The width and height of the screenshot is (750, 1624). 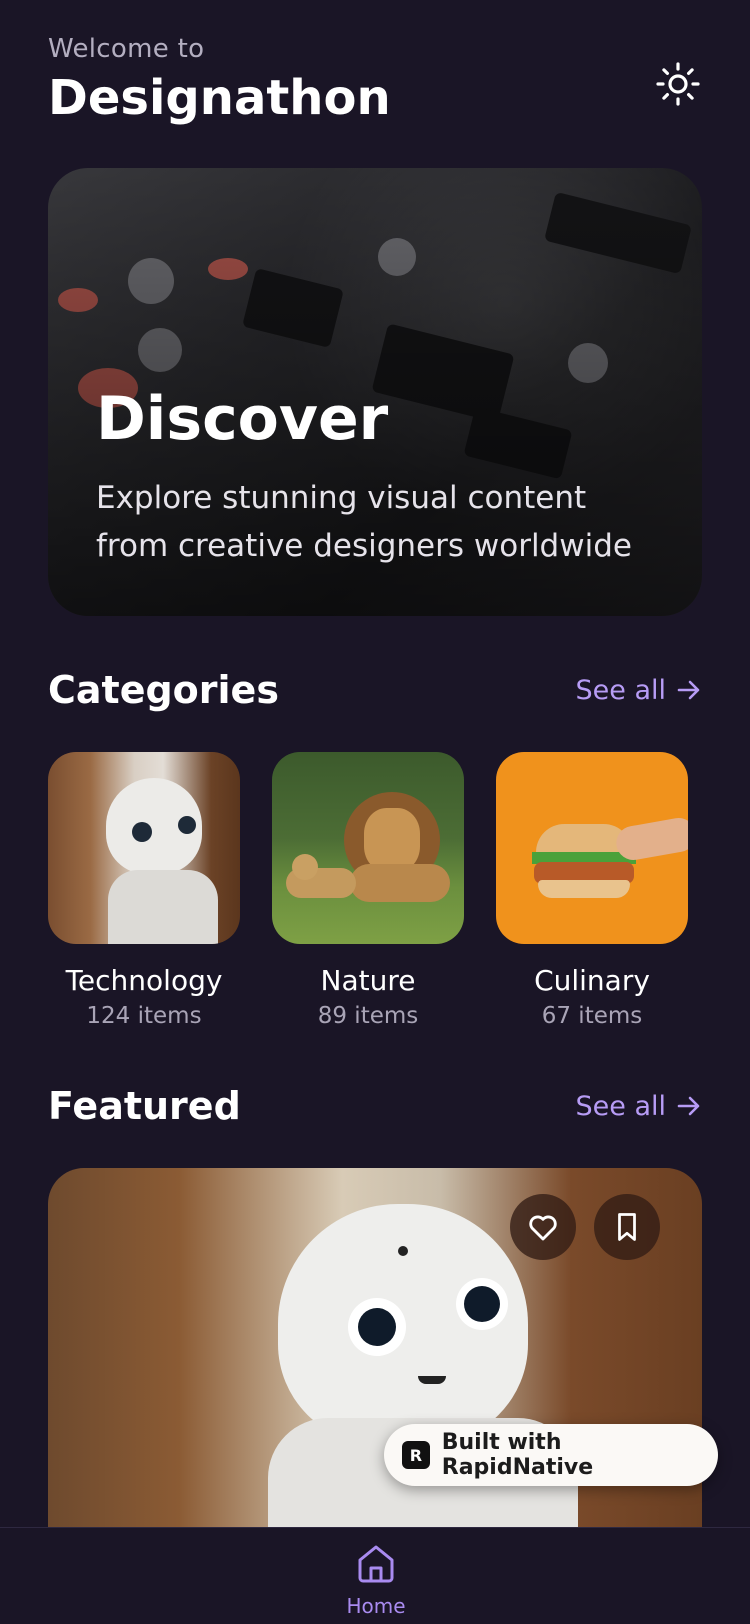 I want to click on welcome-text: Welcome to, so click(x=126, y=49).